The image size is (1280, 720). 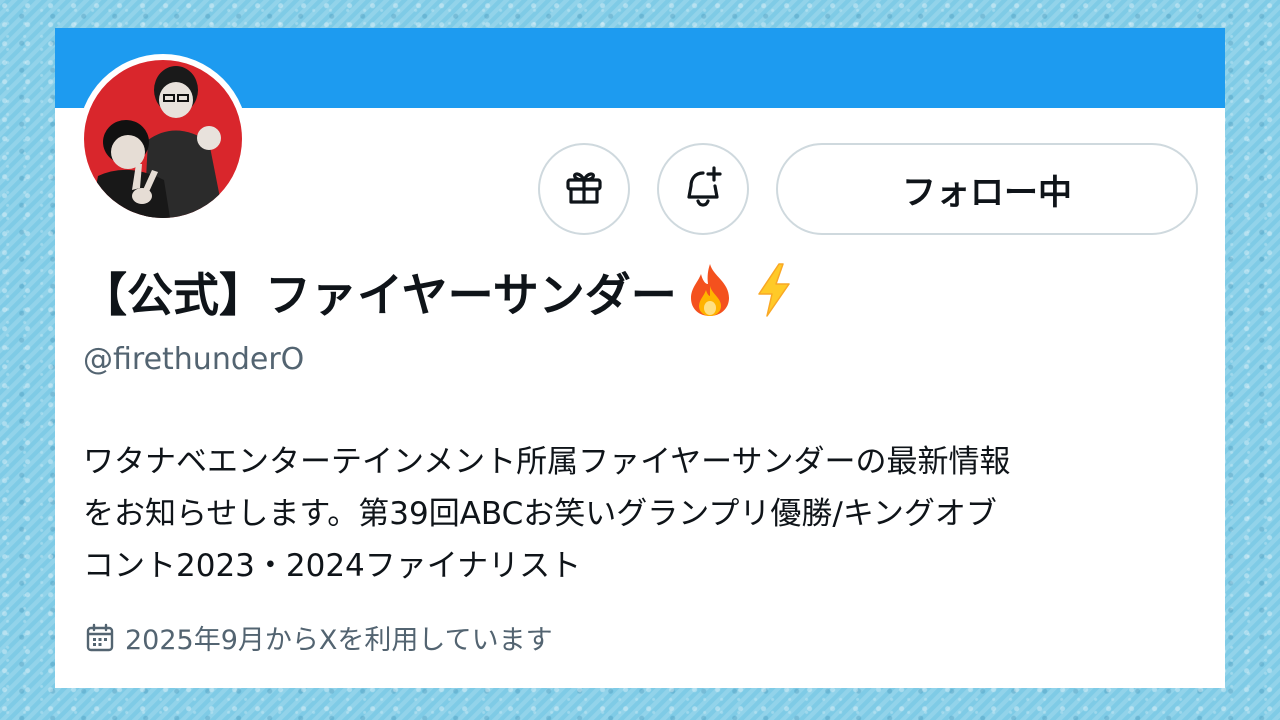 I want to click on bell-plus-icon, so click(x=703, y=189).